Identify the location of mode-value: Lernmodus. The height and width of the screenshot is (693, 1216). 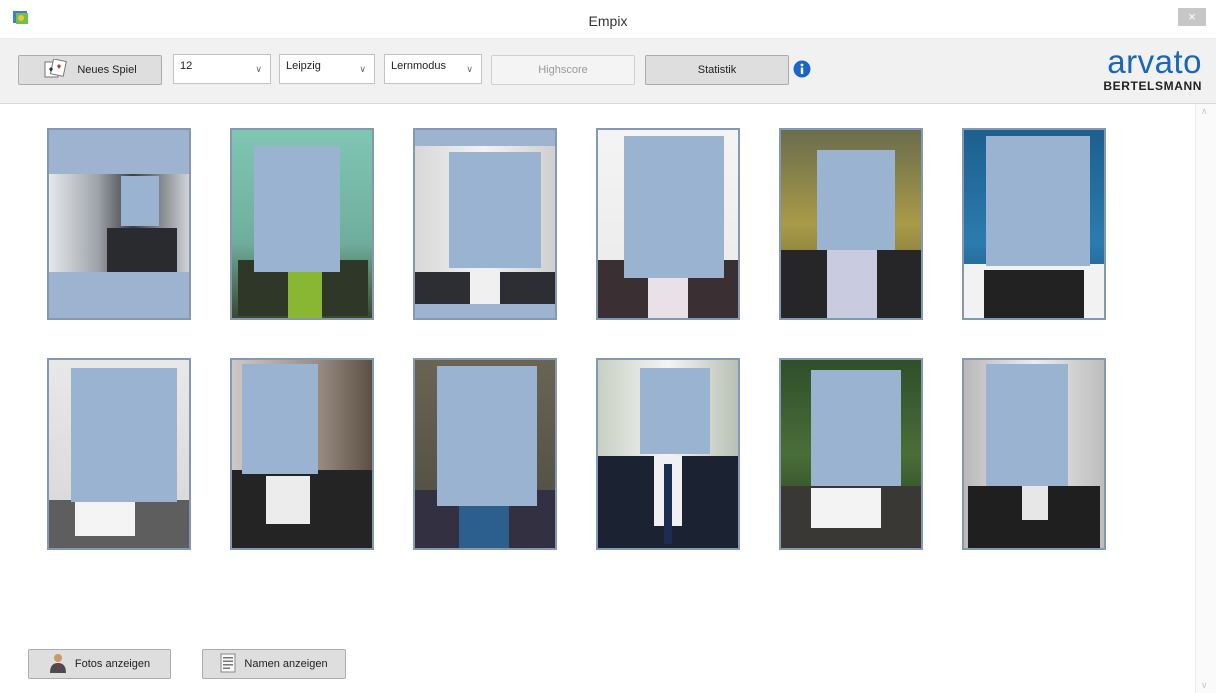
(419, 66).